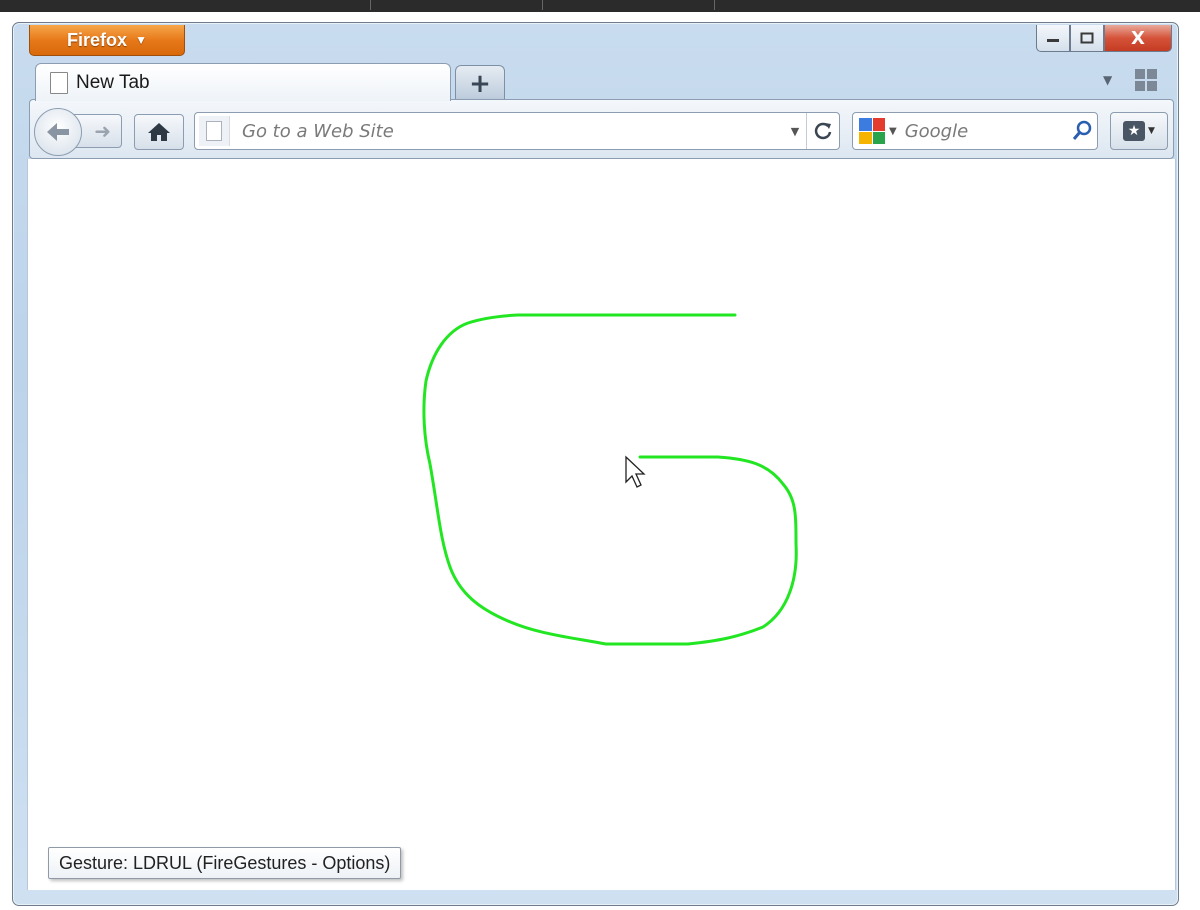 This screenshot has height=910, width=1200. I want to click on gesture-trail, so click(610, 479).